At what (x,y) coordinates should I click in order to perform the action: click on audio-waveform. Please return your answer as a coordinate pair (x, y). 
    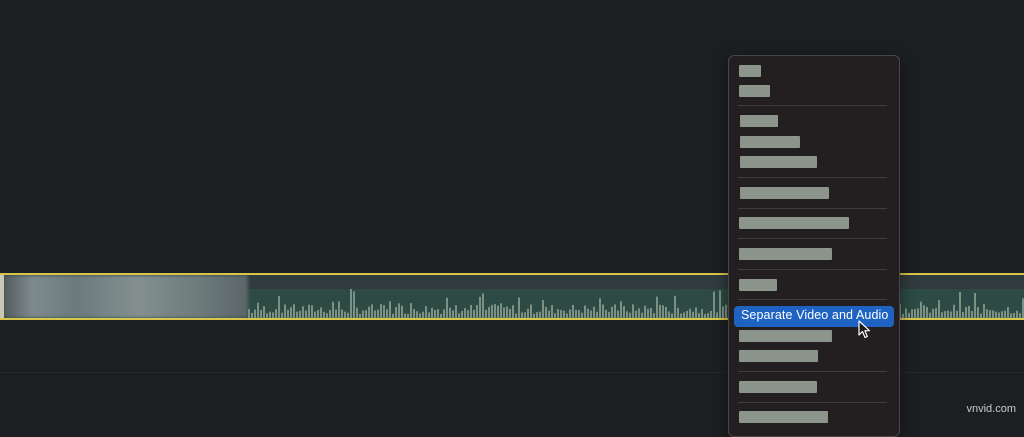
    Looking at the image, I should click on (636, 303).